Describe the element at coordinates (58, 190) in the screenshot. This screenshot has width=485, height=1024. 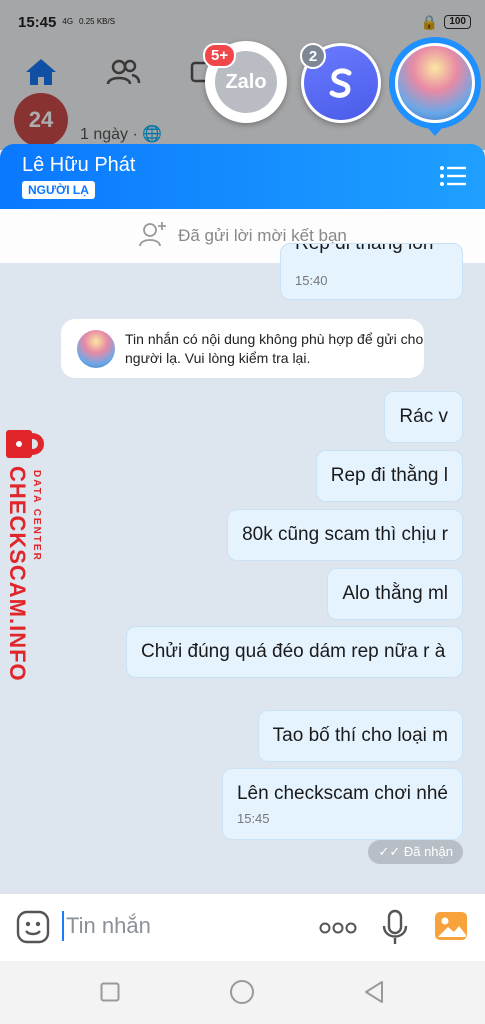
I see `stranger-badge: NGƯỜI LẠ` at that location.